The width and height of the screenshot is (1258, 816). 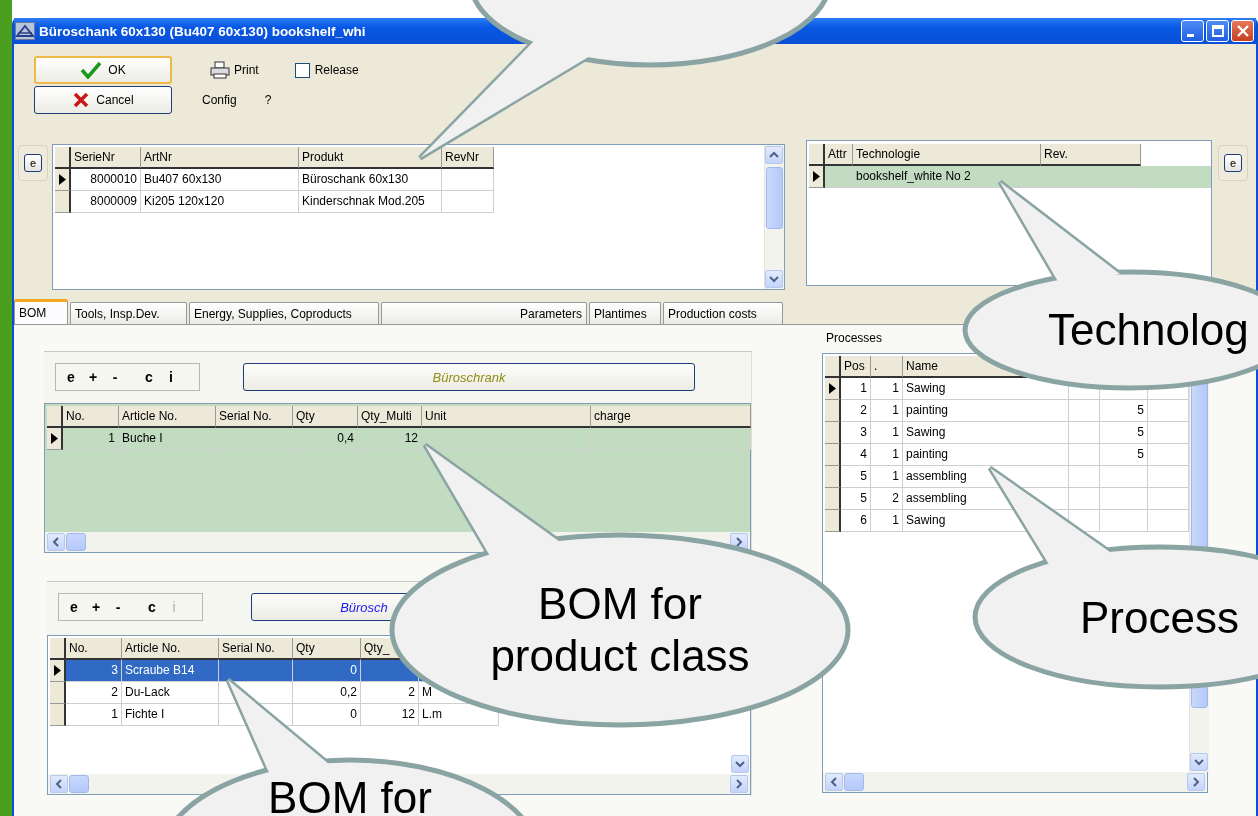 What do you see at coordinates (856, 521) in the screenshot?
I see `table-cell: 6` at bounding box center [856, 521].